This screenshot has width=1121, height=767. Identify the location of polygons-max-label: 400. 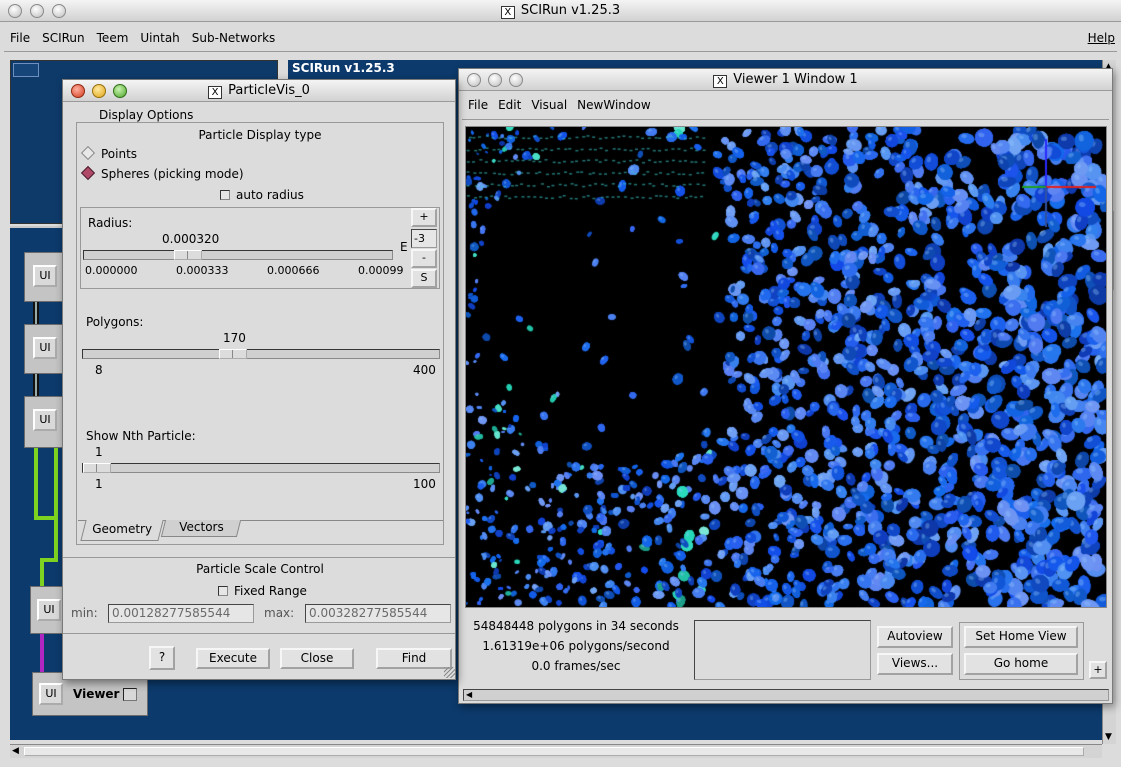
(424, 370).